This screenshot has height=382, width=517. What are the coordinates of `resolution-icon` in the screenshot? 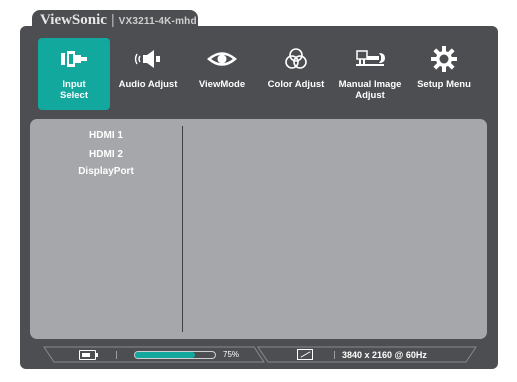 It's located at (305, 354).